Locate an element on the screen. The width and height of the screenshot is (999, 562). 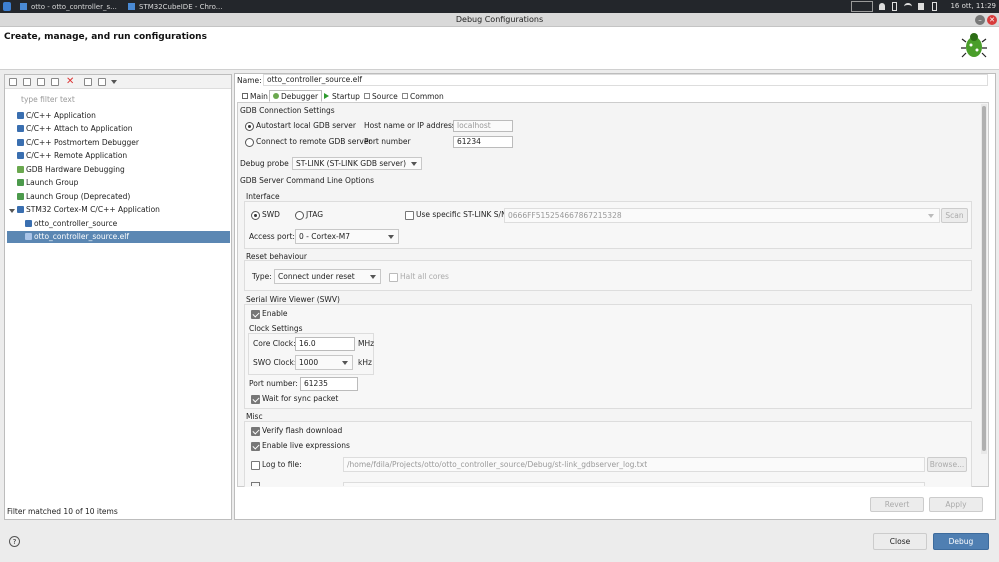
tree-item-cpp-remote: C/C++ Remote Application is located at coordinates (72, 156).